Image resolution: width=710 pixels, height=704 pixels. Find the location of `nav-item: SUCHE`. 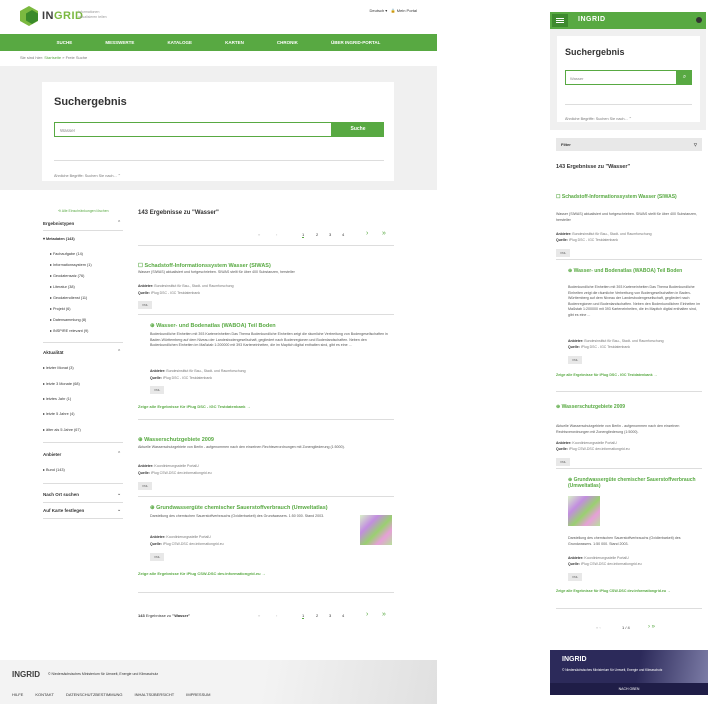

nav-item: SUCHE is located at coordinates (65, 42).